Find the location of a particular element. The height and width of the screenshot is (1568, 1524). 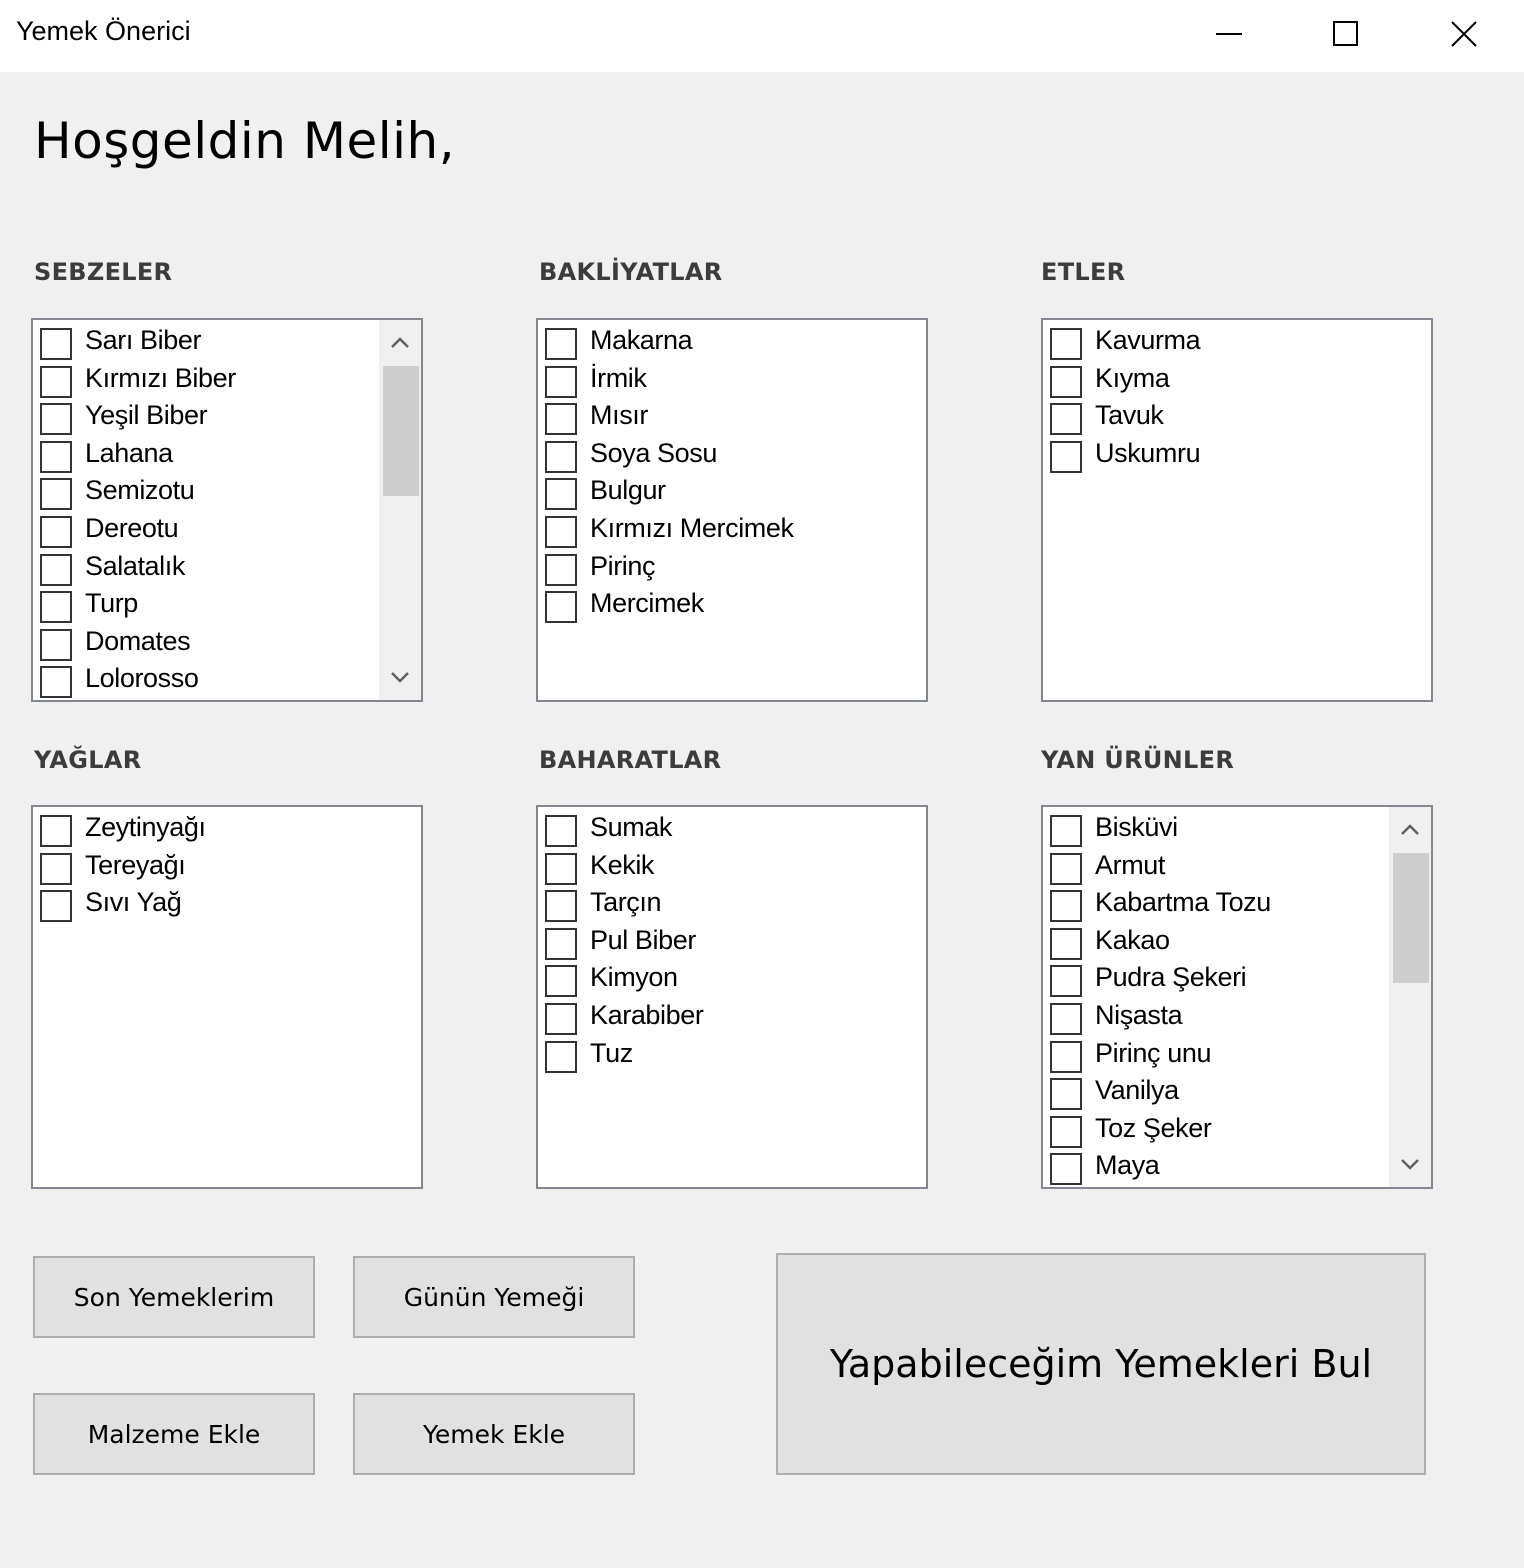

listbox-item: Kavurma is located at coordinates (1239, 341).